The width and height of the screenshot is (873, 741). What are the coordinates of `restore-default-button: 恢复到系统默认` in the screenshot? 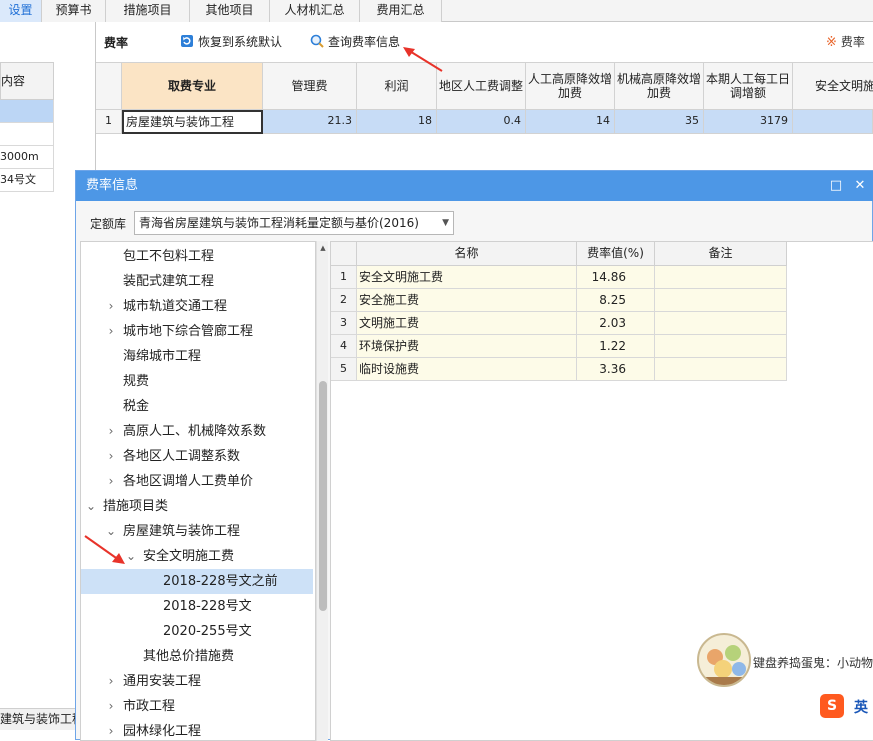 It's located at (231, 42).